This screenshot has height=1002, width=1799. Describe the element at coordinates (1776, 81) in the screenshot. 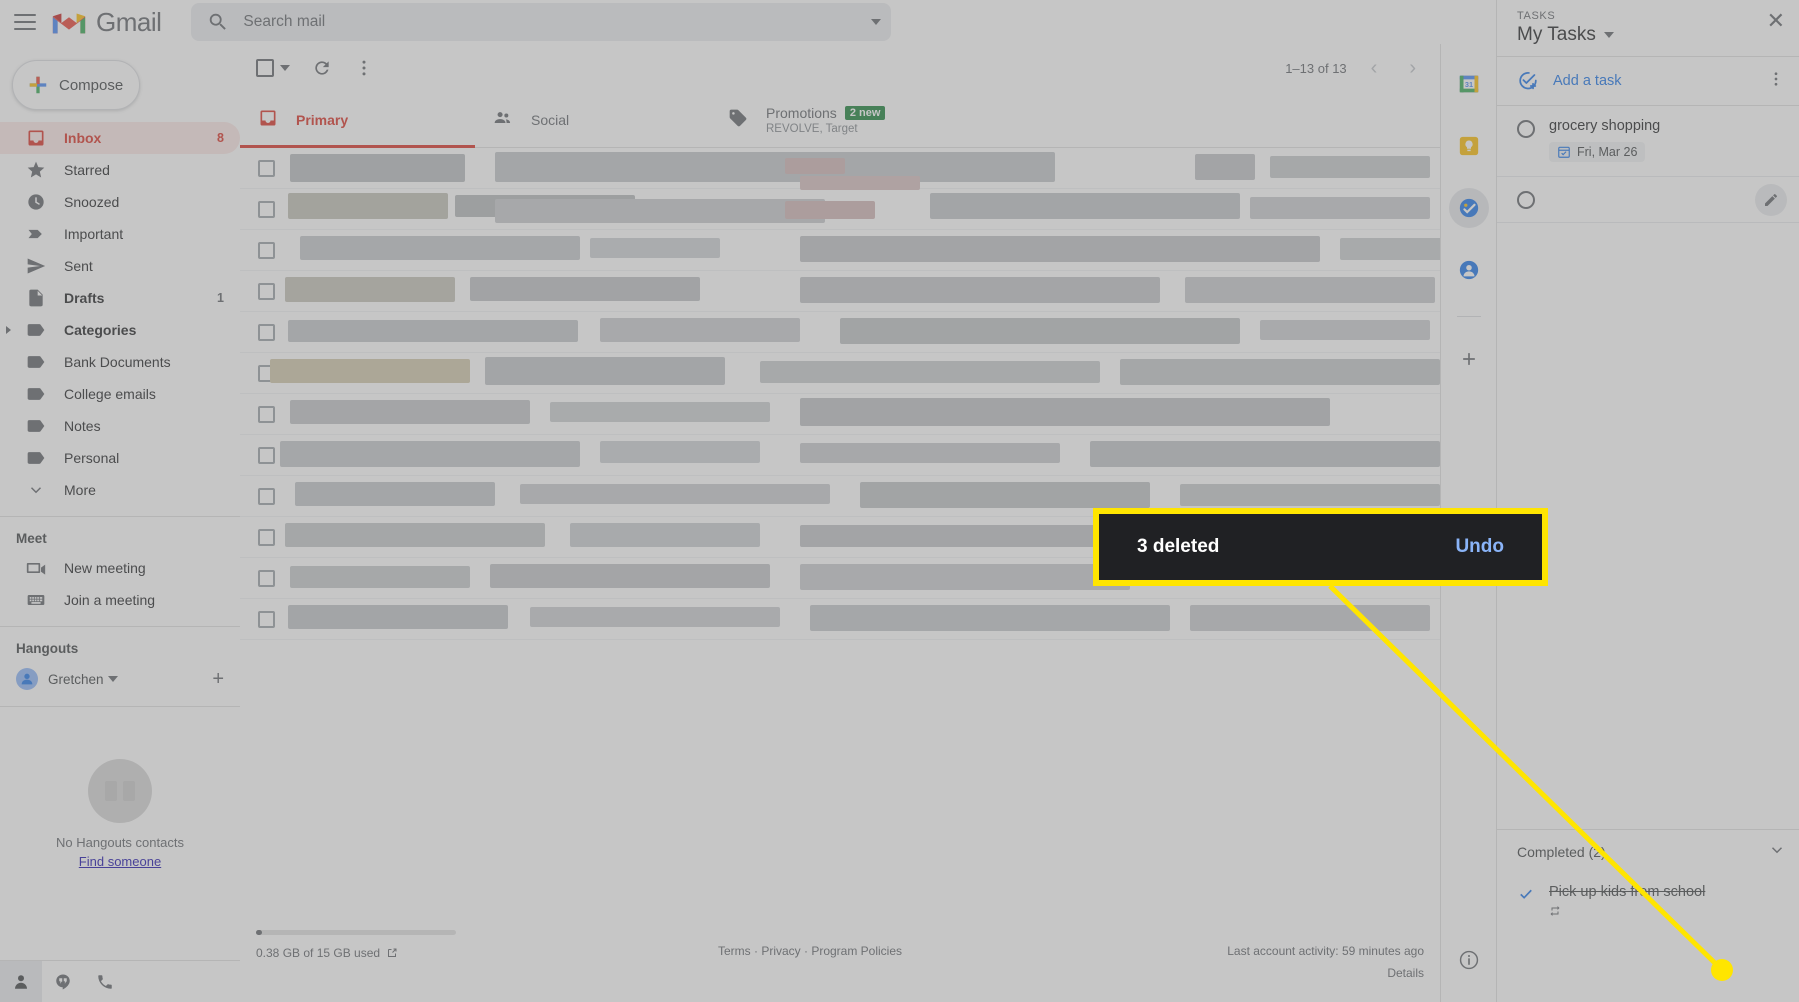

I see `tasks-menu-icon` at that location.